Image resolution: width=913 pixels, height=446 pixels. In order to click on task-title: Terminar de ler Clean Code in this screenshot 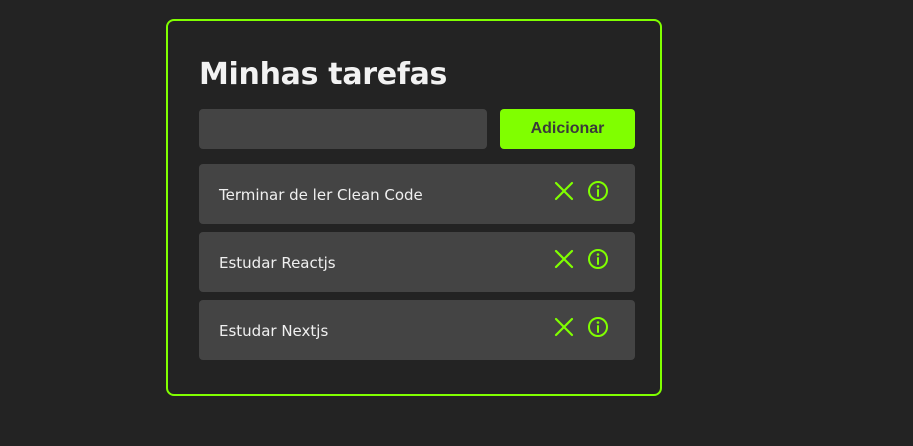, I will do `click(321, 195)`.